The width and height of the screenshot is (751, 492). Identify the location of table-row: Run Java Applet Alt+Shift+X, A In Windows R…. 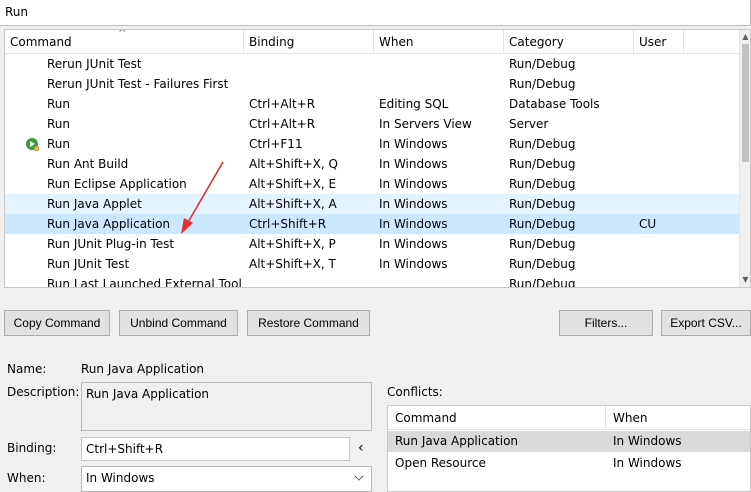
(372, 204).